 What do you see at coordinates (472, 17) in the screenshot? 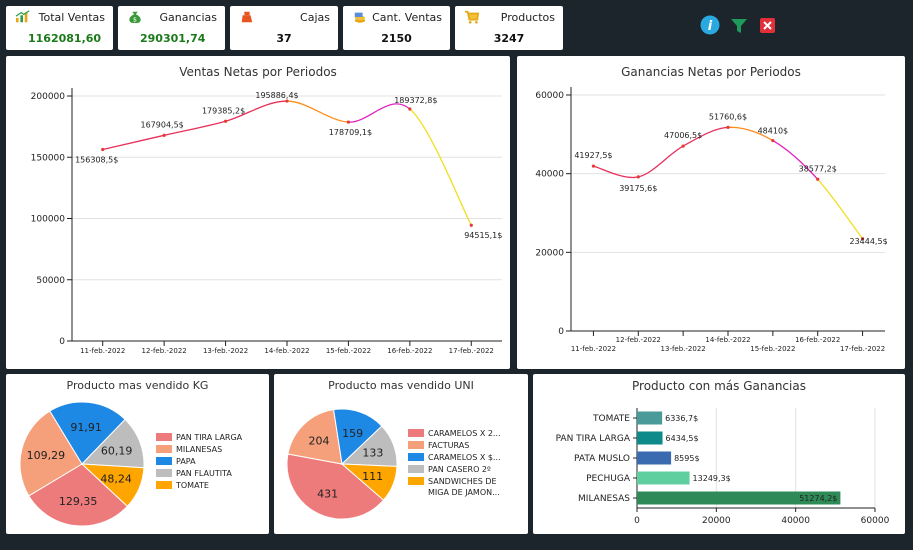
I see `cart-icon` at bounding box center [472, 17].